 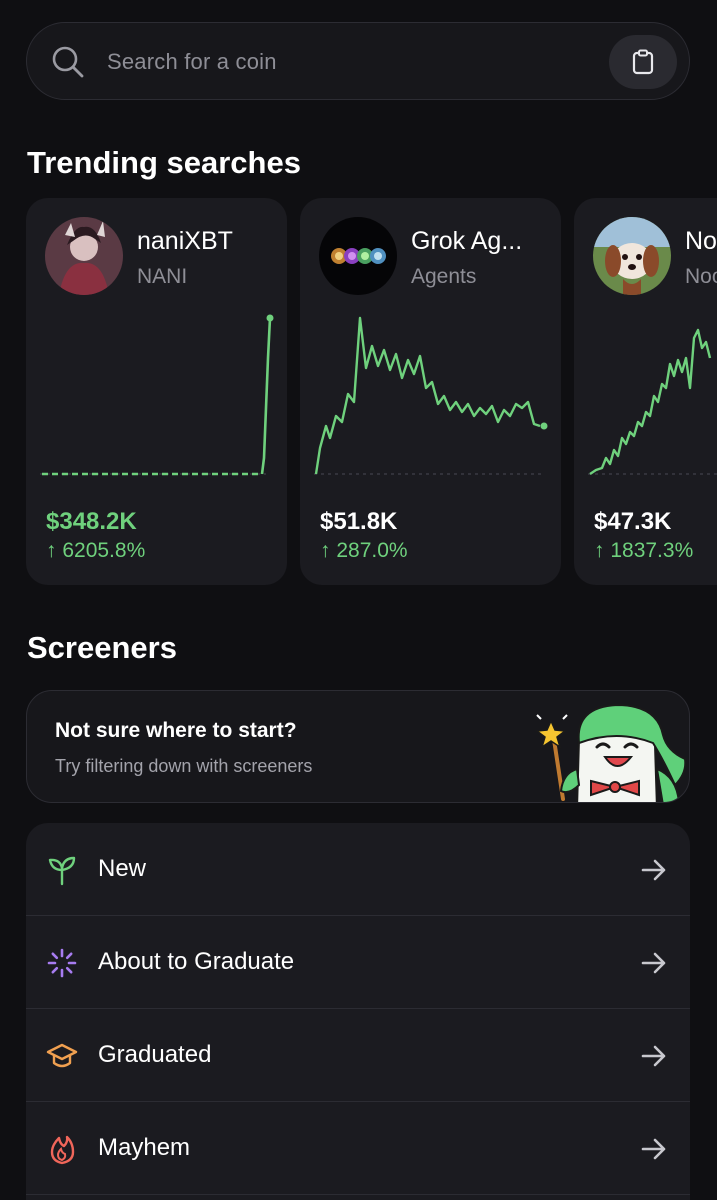 I want to click on coin-ticker: NANI, so click(x=162, y=276).